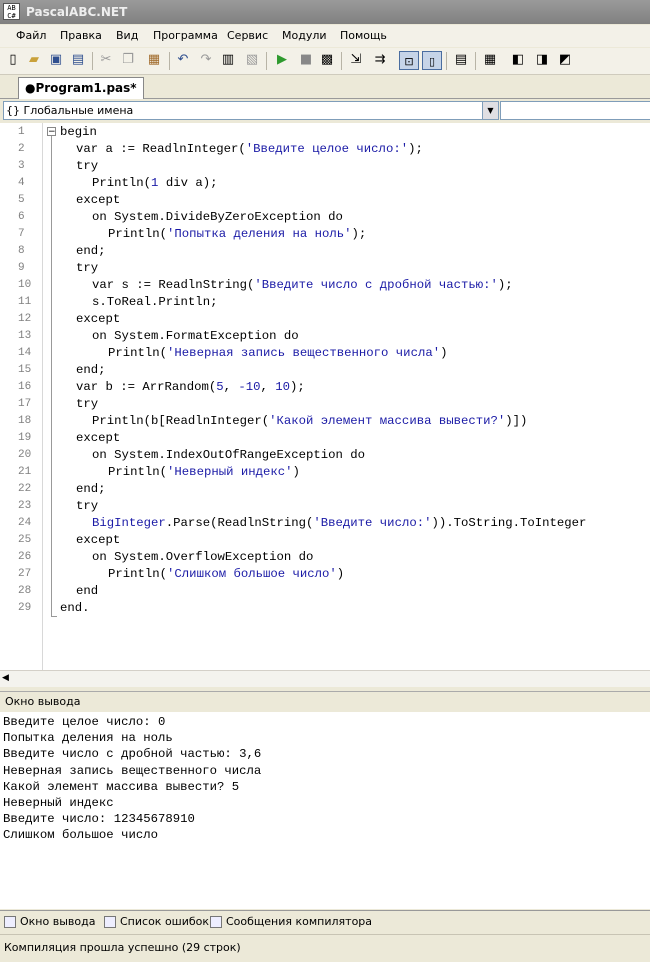  What do you see at coordinates (80, 835) in the screenshot?
I see `output-line: Слишком большое число` at bounding box center [80, 835].